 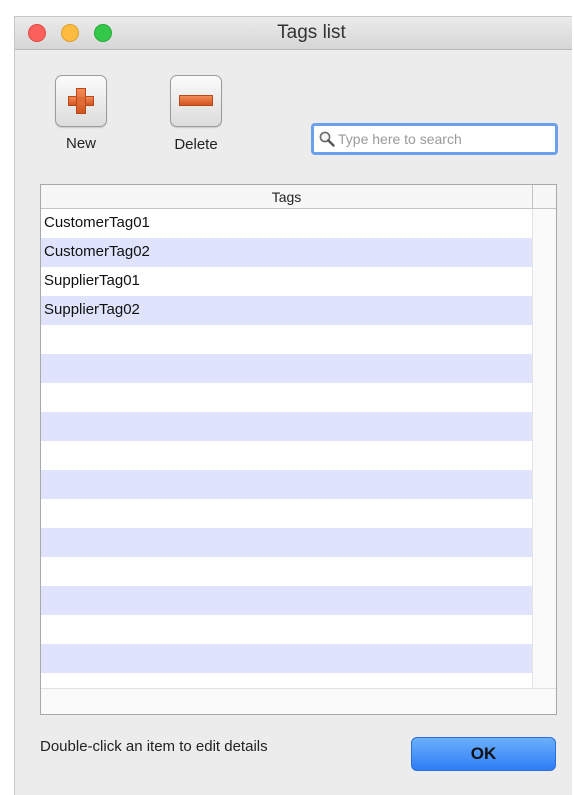 What do you see at coordinates (544, 197) in the screenshot?
I see `header-corner` at bounding box center [544, 197].